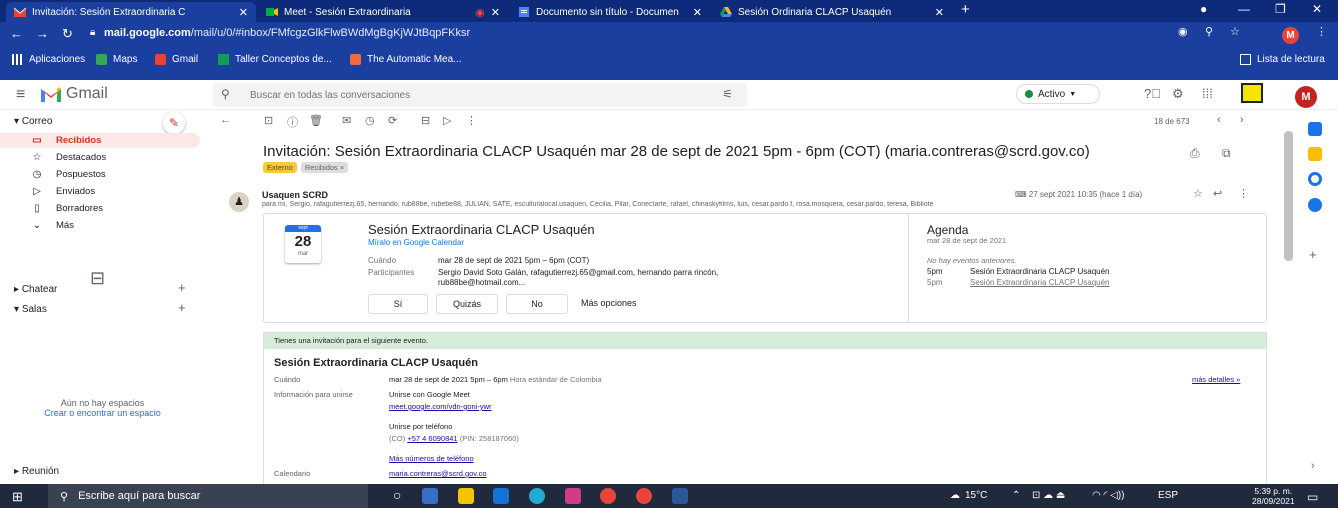 This screenshot has width=1338, height=508. Describe the element at coordinates (1313, 254) in the screenshot. I see `get-addons-icon: +` at that location.